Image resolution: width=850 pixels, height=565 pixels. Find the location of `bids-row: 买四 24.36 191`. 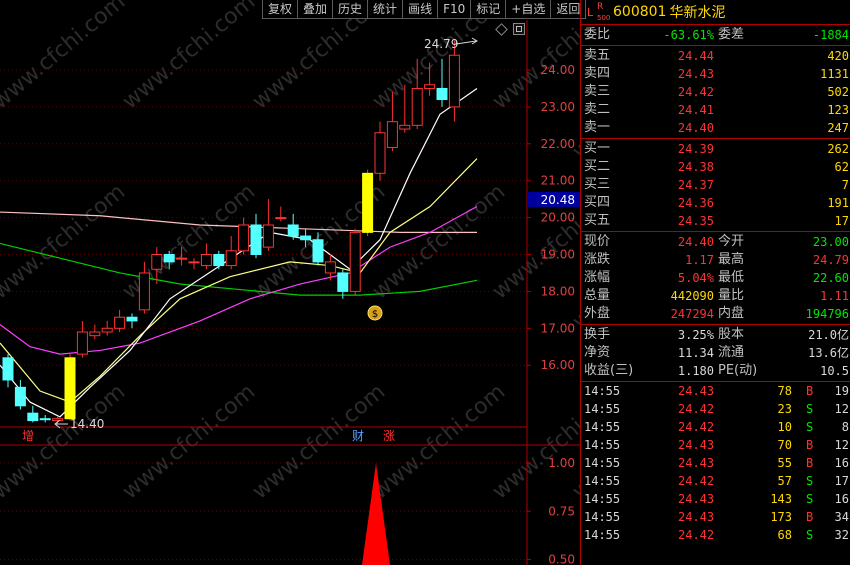

bids-row: 买四 24.36 191 is located at coordinates (715, 203).